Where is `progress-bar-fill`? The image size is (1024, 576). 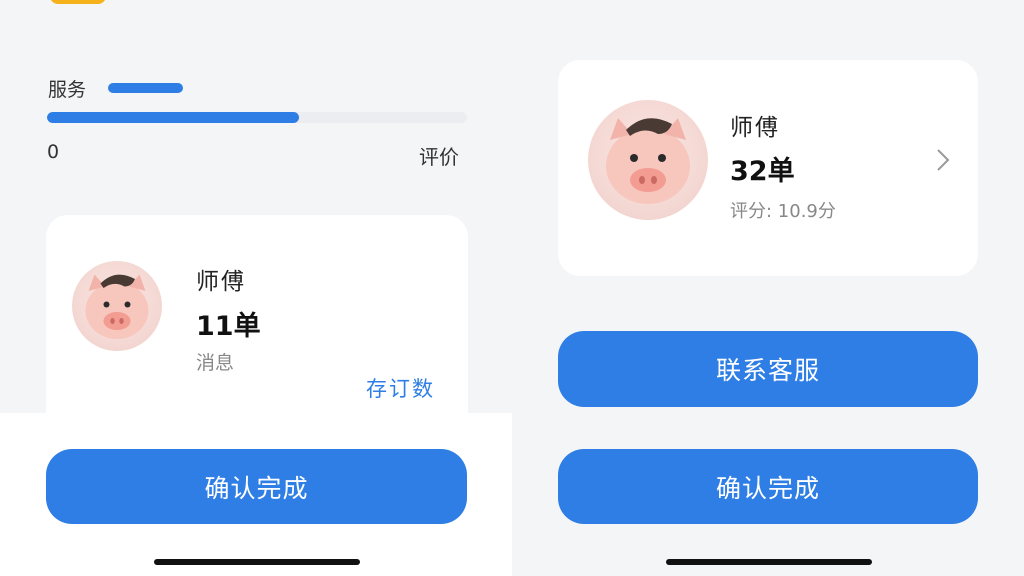
progress-bar-fill is located at coordinates (173, 117).